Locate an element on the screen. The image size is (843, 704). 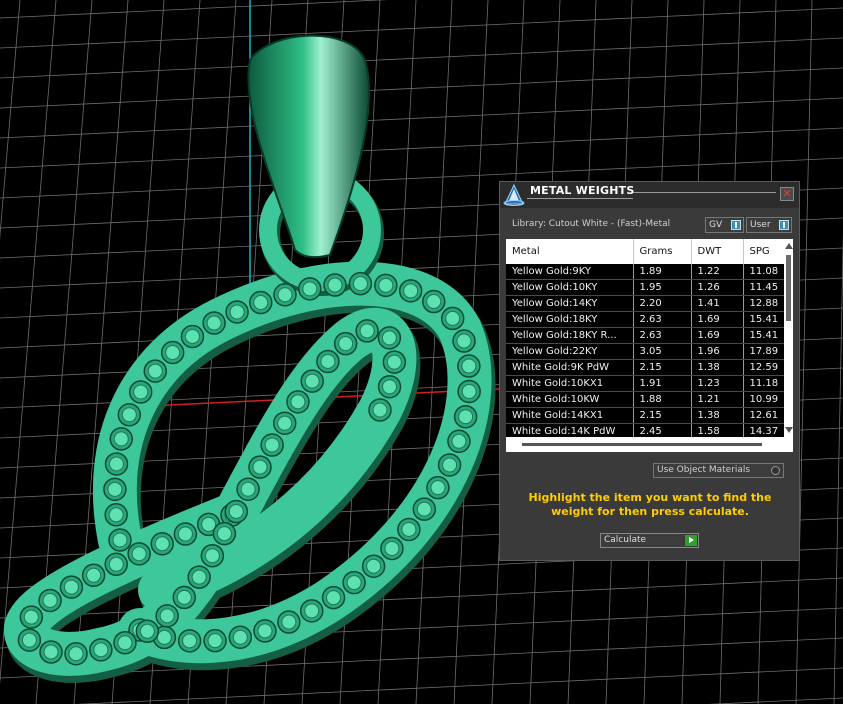
cell-grams: 2.20 is located at coordinates (662, 303).